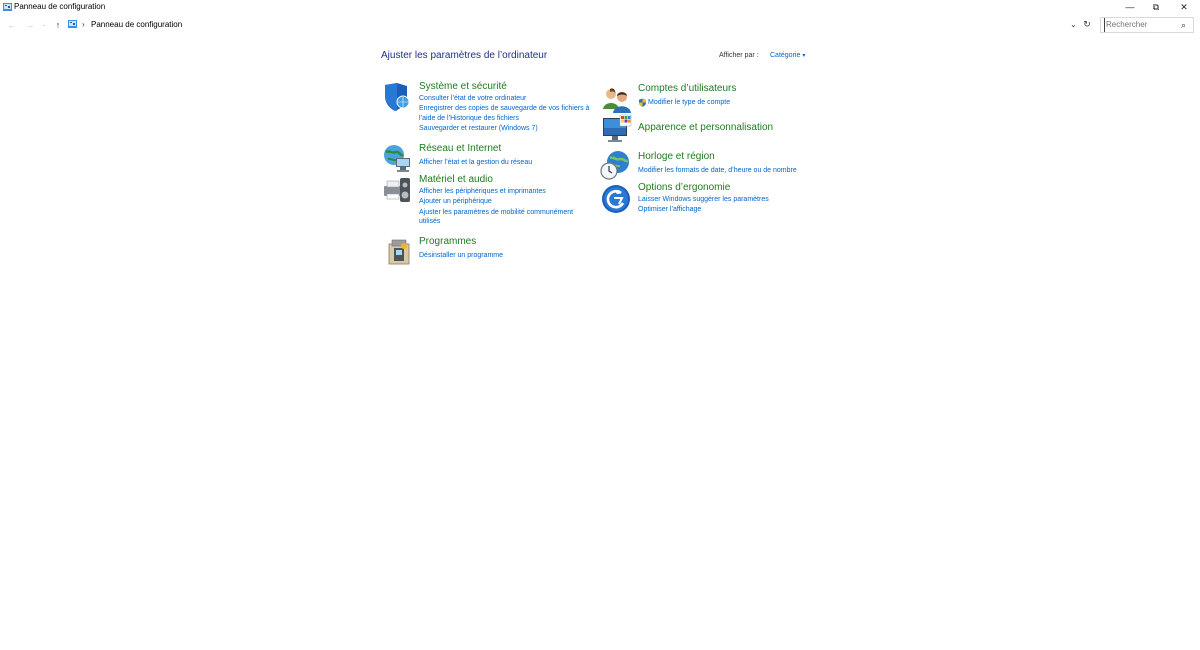  I want to click on category-system-security: Système et sécurité, so click(463, 86).